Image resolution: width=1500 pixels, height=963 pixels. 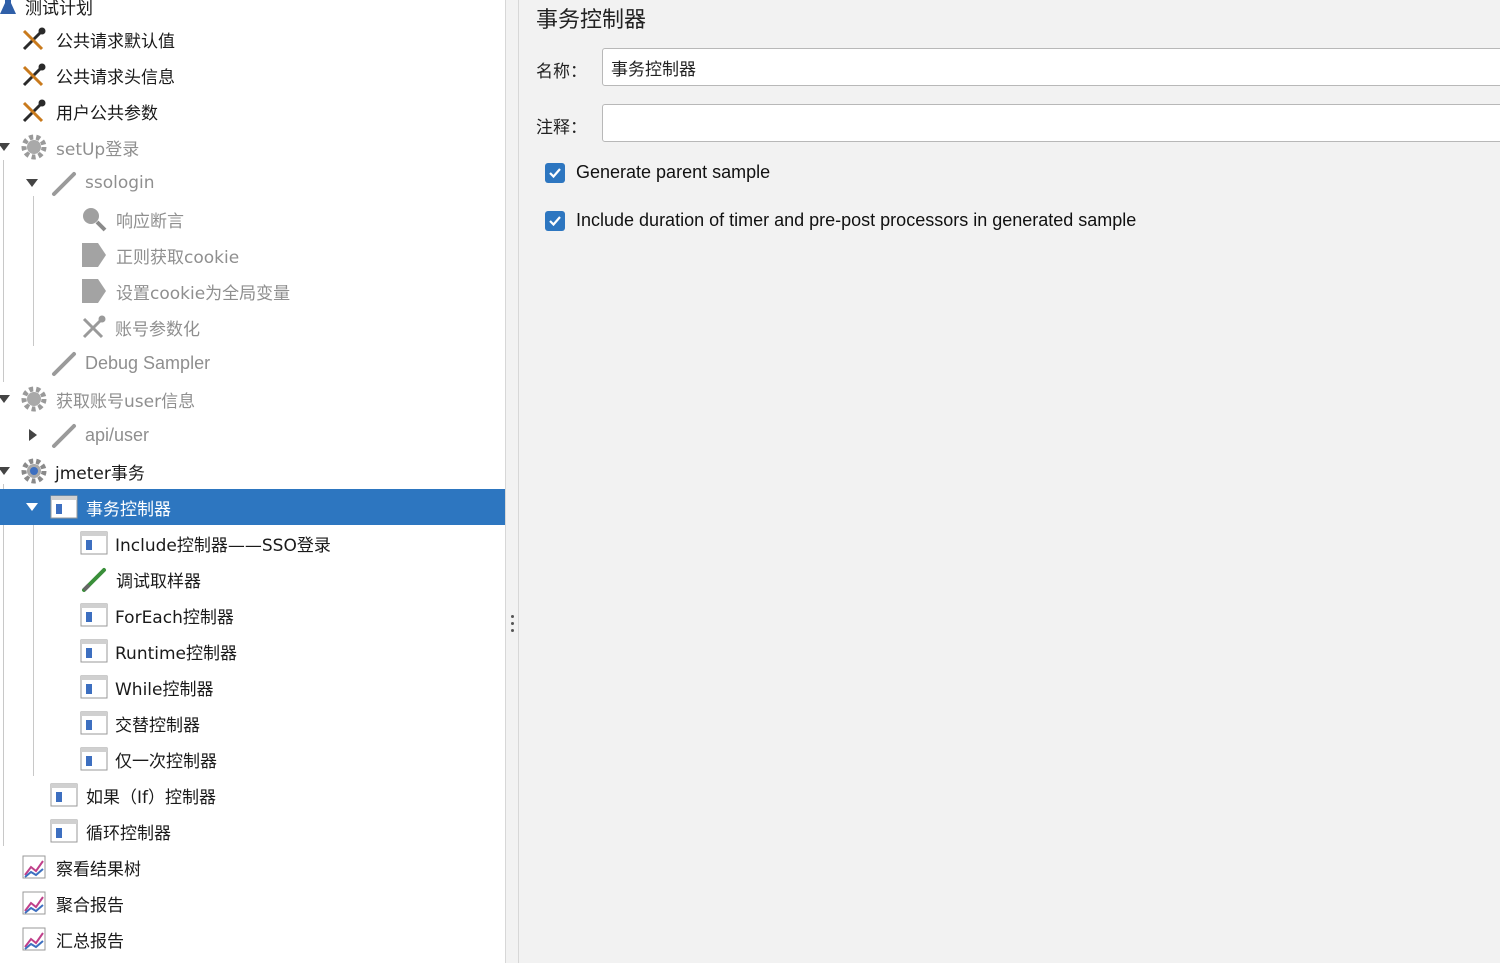 I want to click on tree-item-label: 正则获取cookie, so click(x=178, y=257).